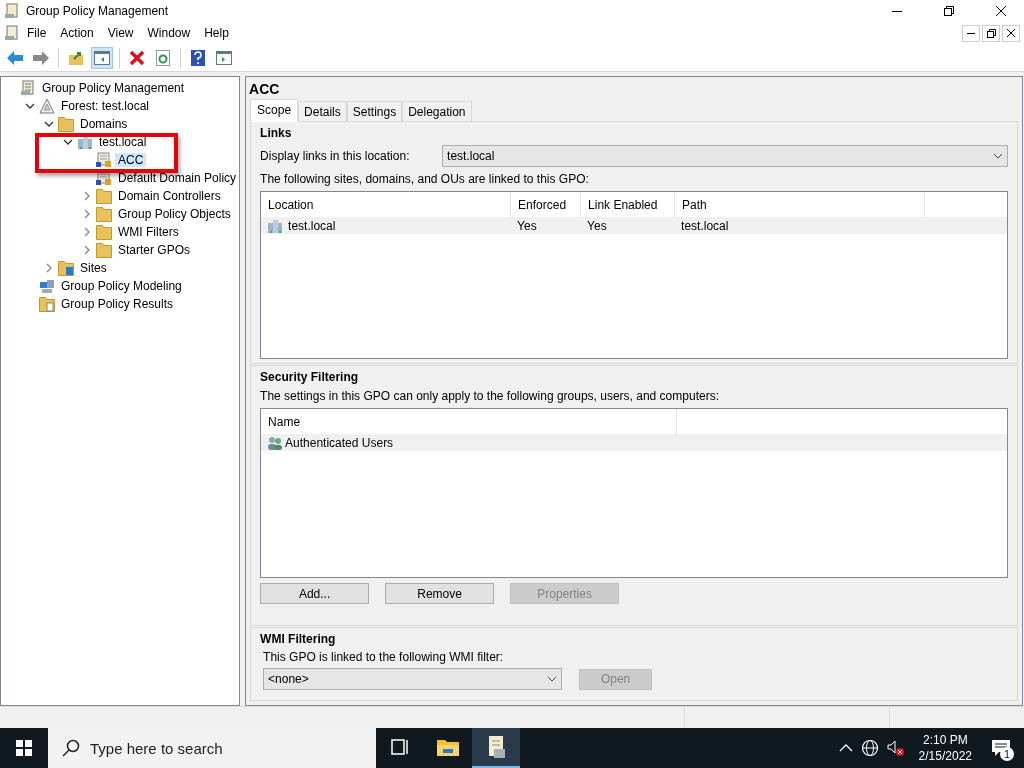 Image resolution: width=1024 pixels, height=768 pixels. Describe the element at coordinates (66, 268) in the screenshot. I see `folder-grid-icon` at that location.